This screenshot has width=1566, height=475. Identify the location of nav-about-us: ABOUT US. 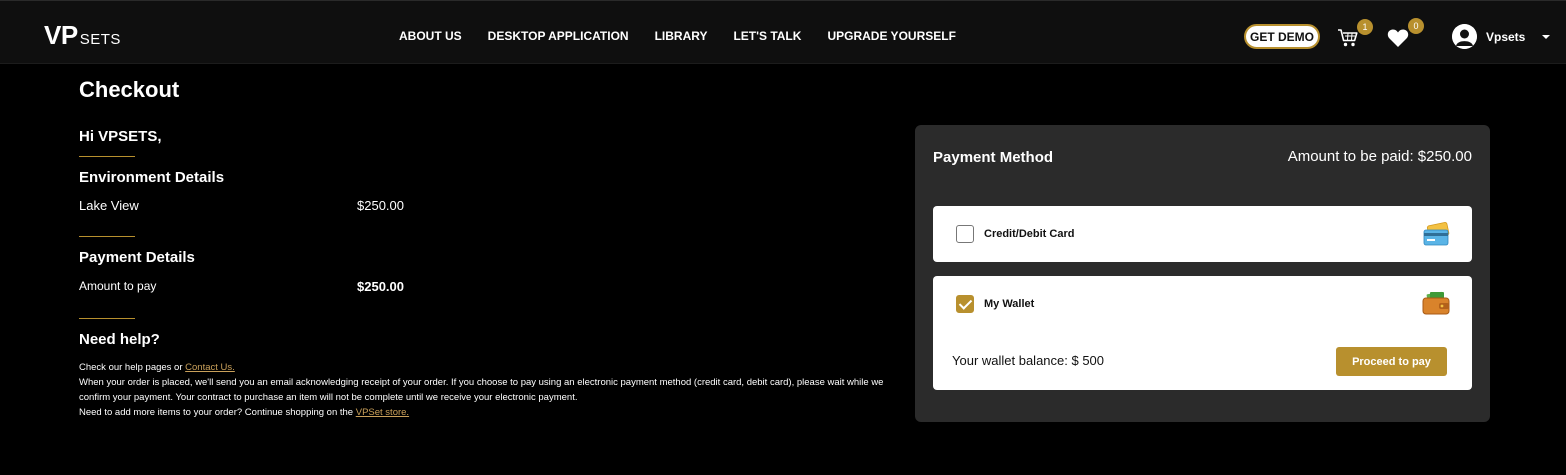
(430, 36).